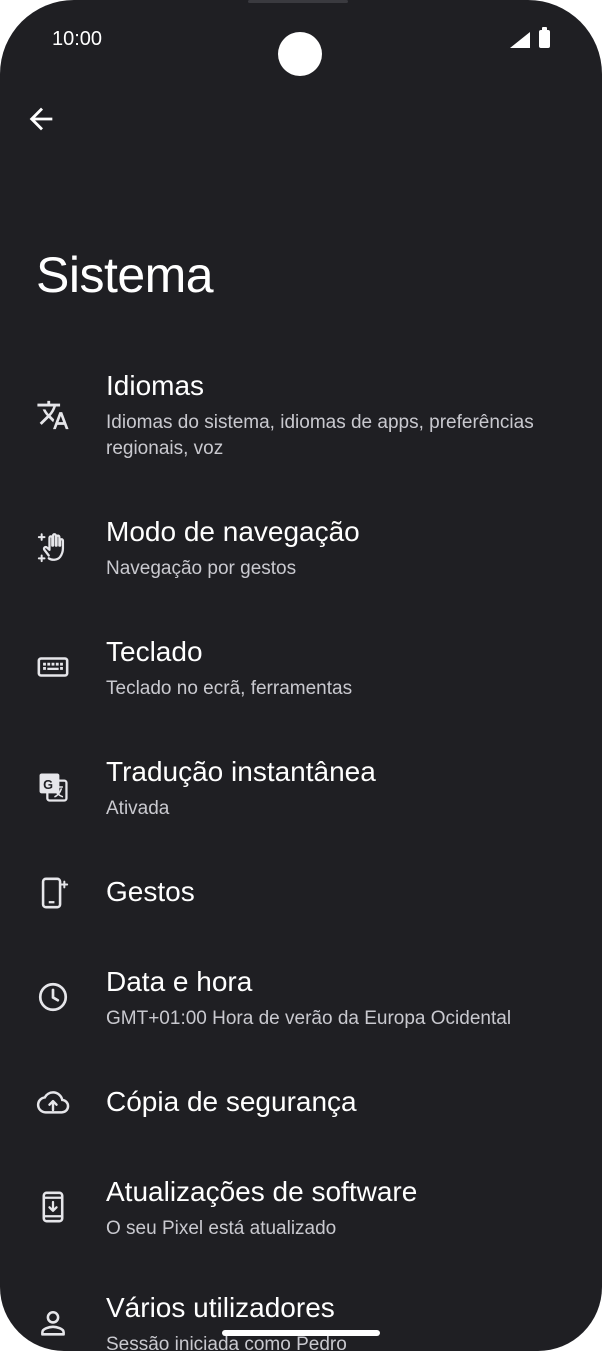  What do you see at coordinates (53, 1102) in the screenshot?
I see `cloud-upload-icon` at bounding box center [53, 1102].